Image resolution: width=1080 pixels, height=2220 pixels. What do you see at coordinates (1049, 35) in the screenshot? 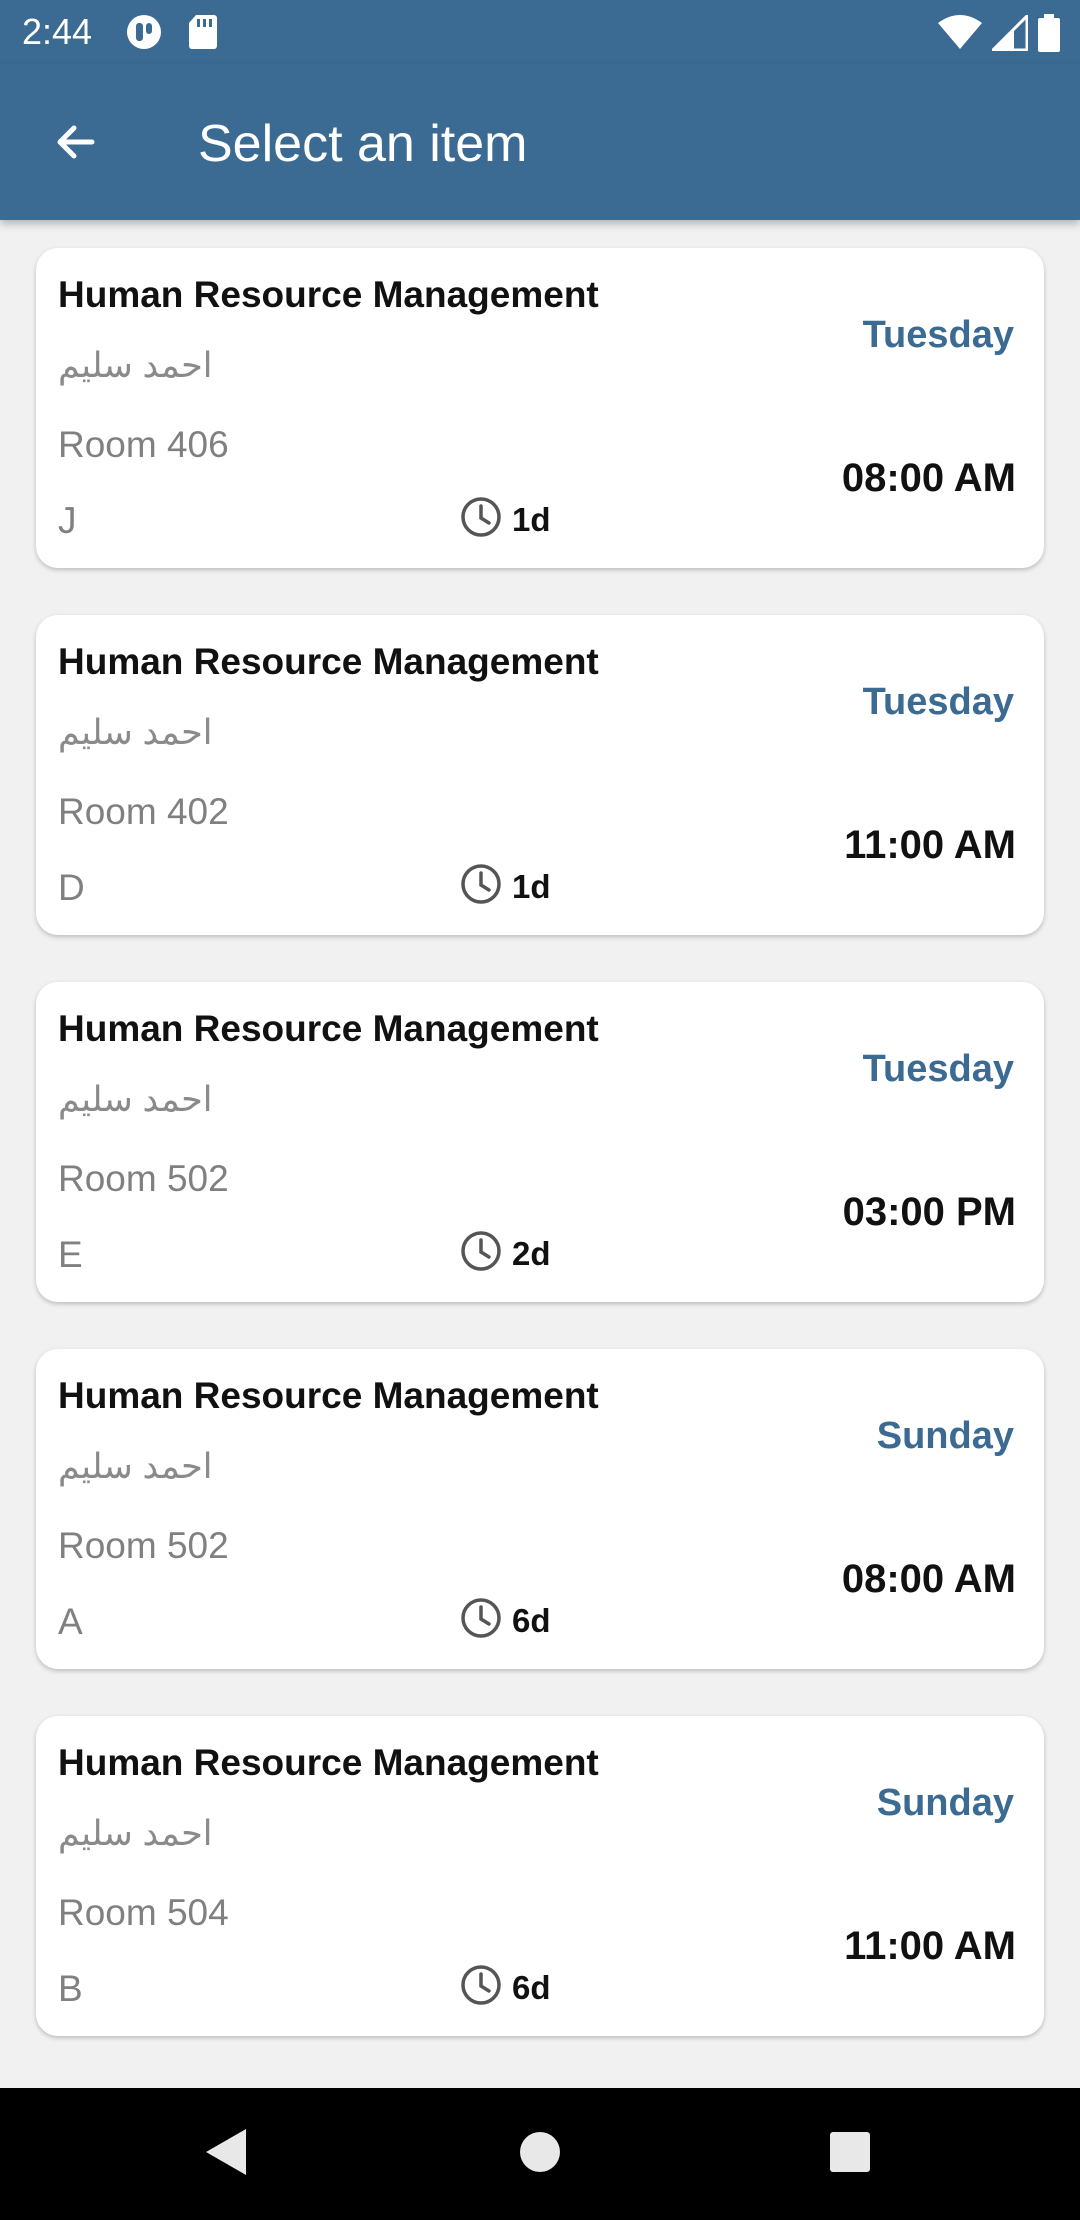
I see `battery-icon` at bounding box center [1049, 35].